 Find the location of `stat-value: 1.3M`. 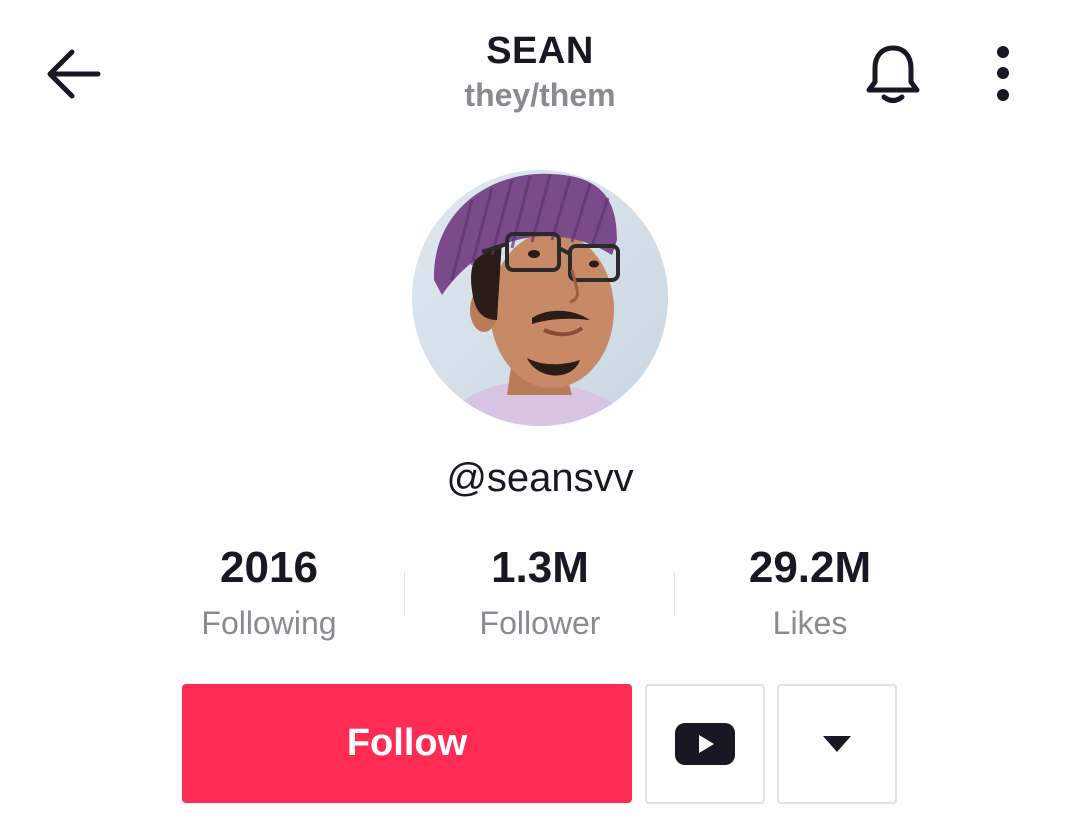

stat-value: 1.3M is located at coordinates (540, 567).